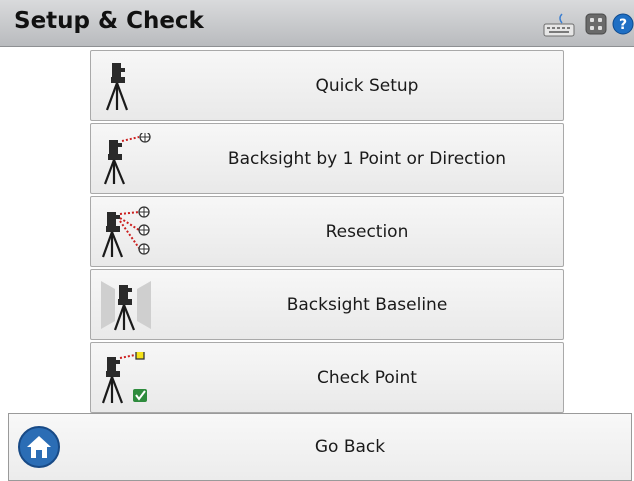 The image size is (634, 481). I want to click on quick-setup-label: Quick Setup, so click(367, 85).